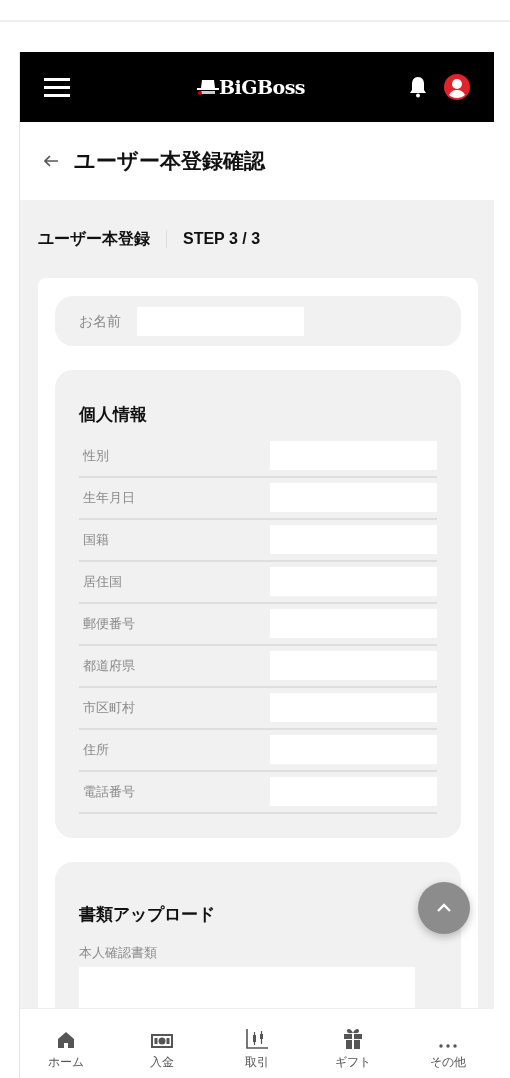 The height and width of the screenshot is (1078, 510). I want to click on field-label: 生年月日, so click(109, 497).